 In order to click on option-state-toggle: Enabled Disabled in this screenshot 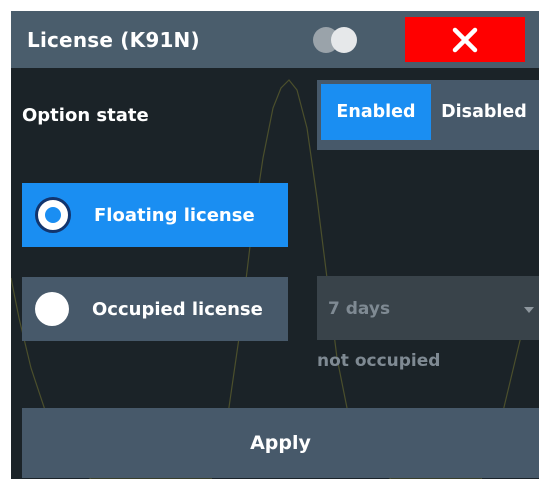, I will do `click(428, 115)`.